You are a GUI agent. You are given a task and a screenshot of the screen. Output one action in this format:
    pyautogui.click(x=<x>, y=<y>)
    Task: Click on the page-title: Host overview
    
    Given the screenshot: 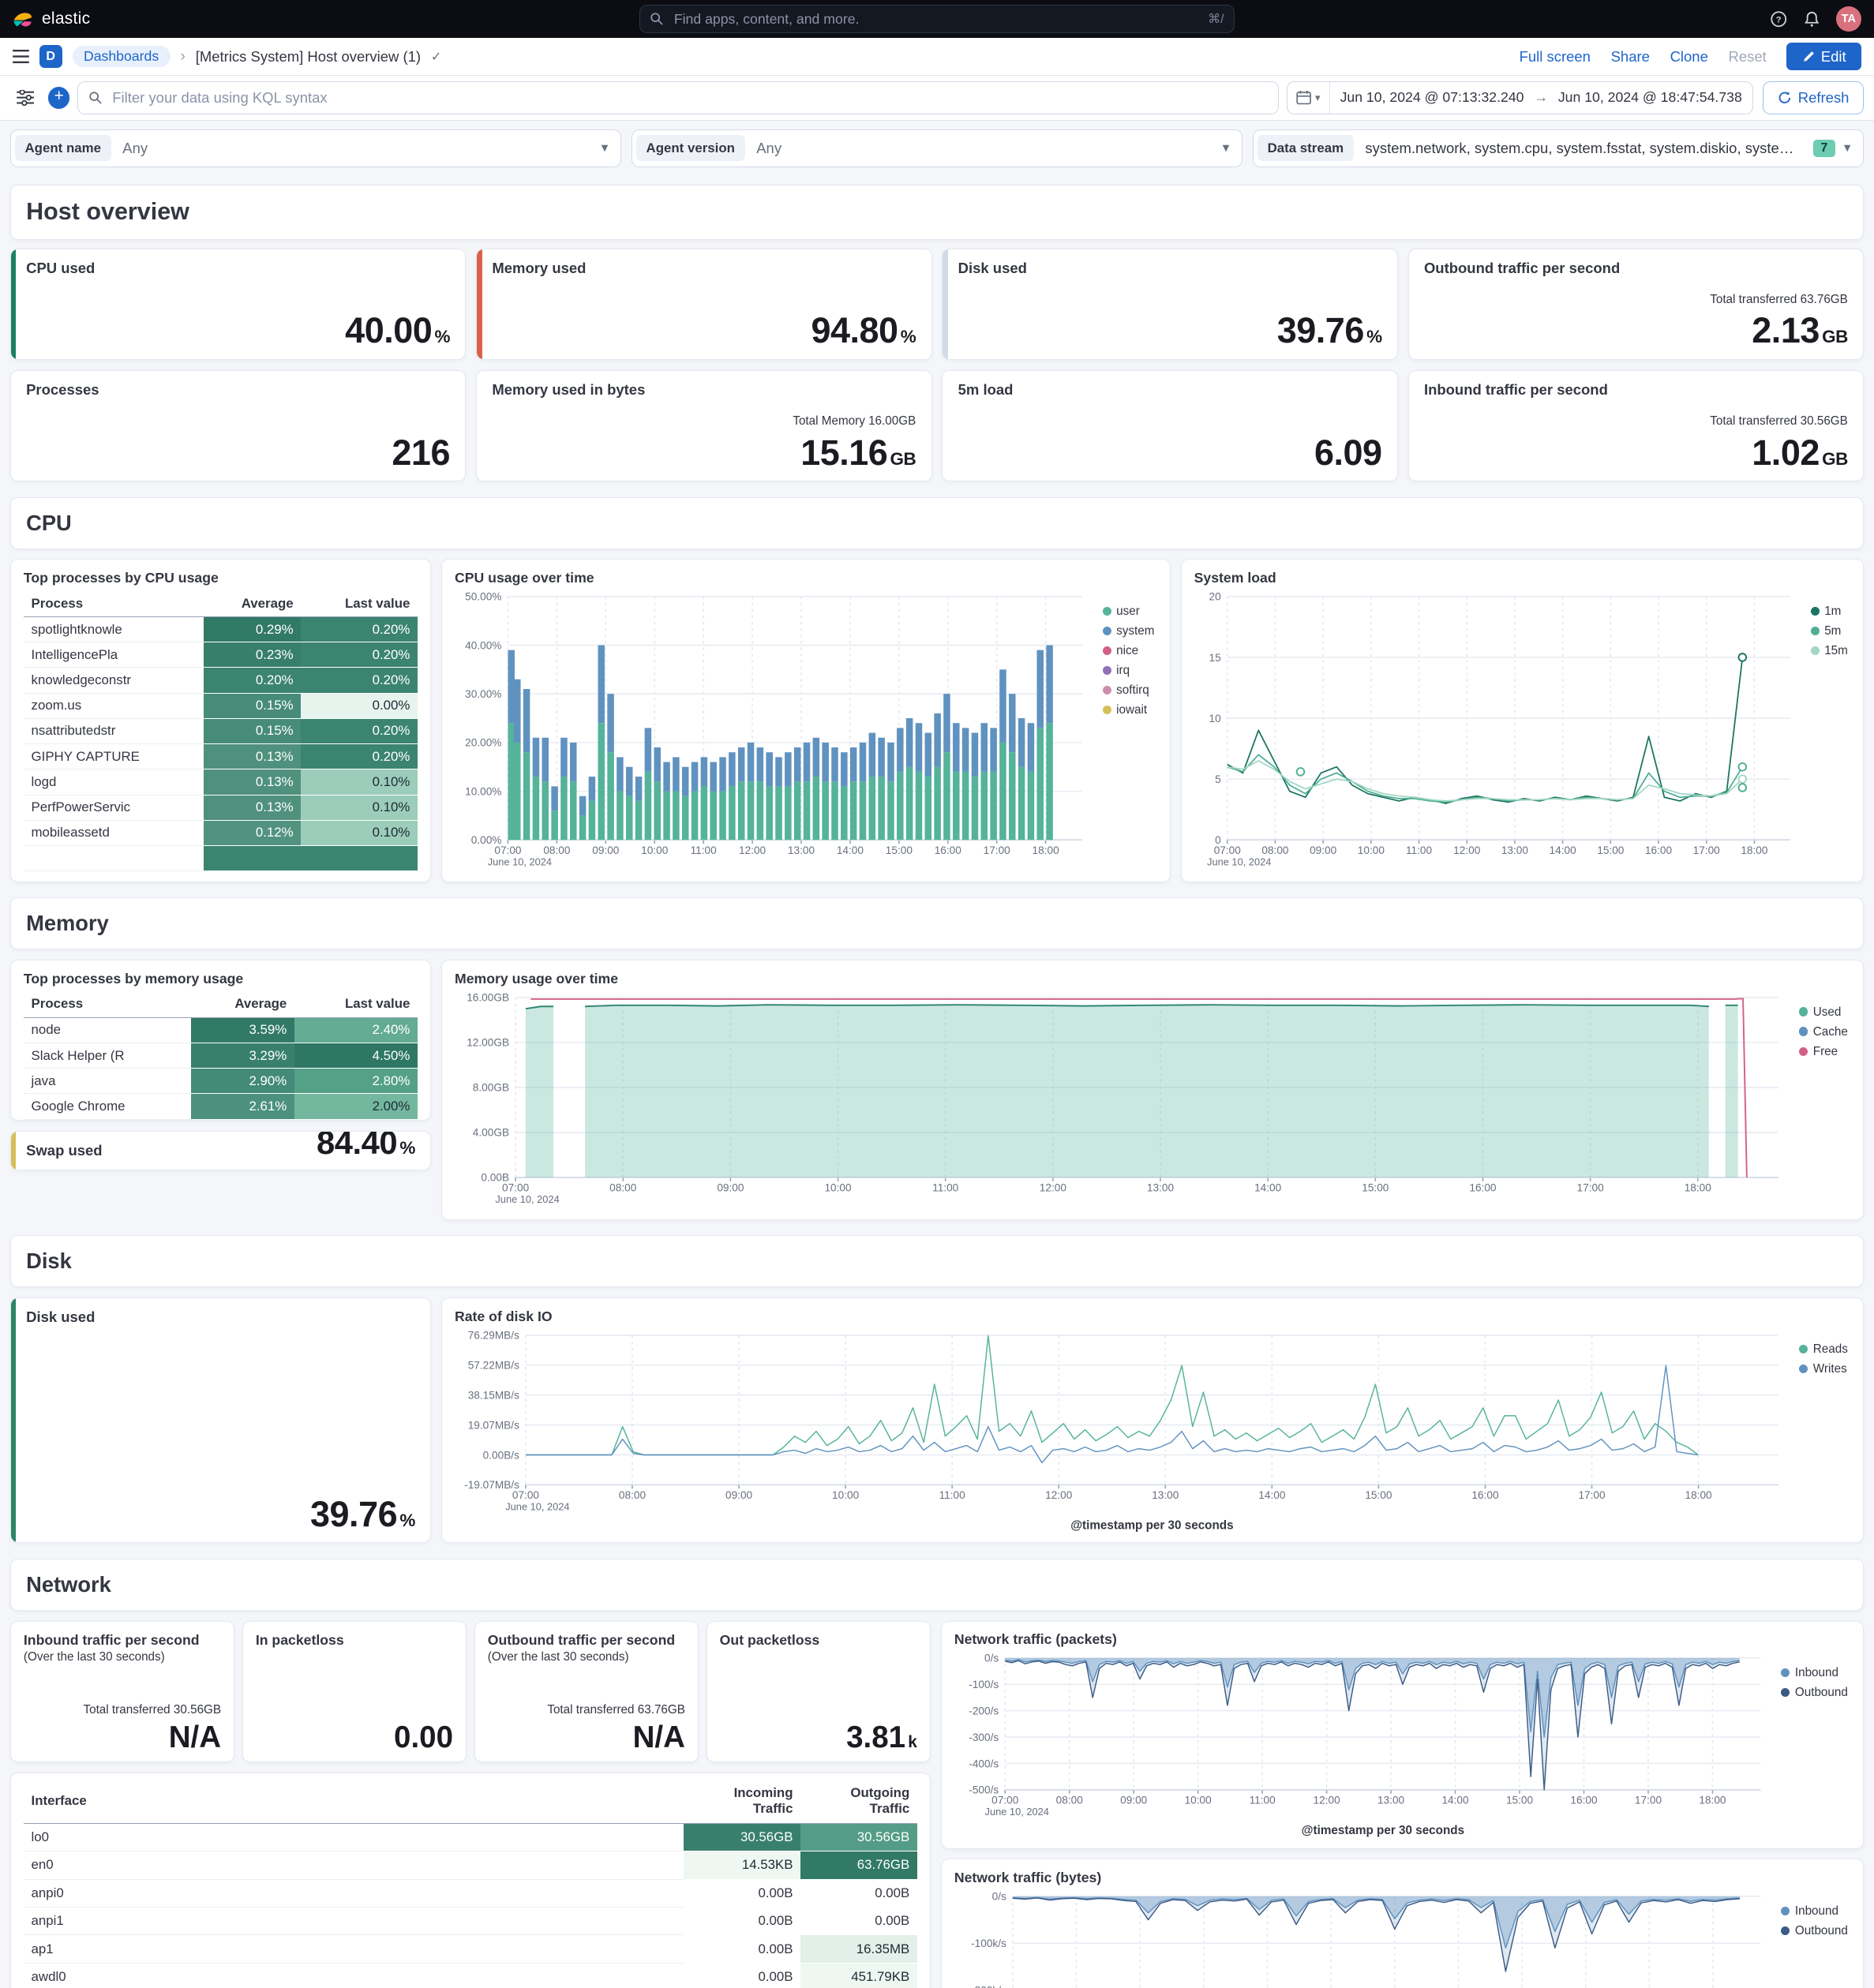 What is the action you would take?
    pyautogui.click(x=108, y=212)
    